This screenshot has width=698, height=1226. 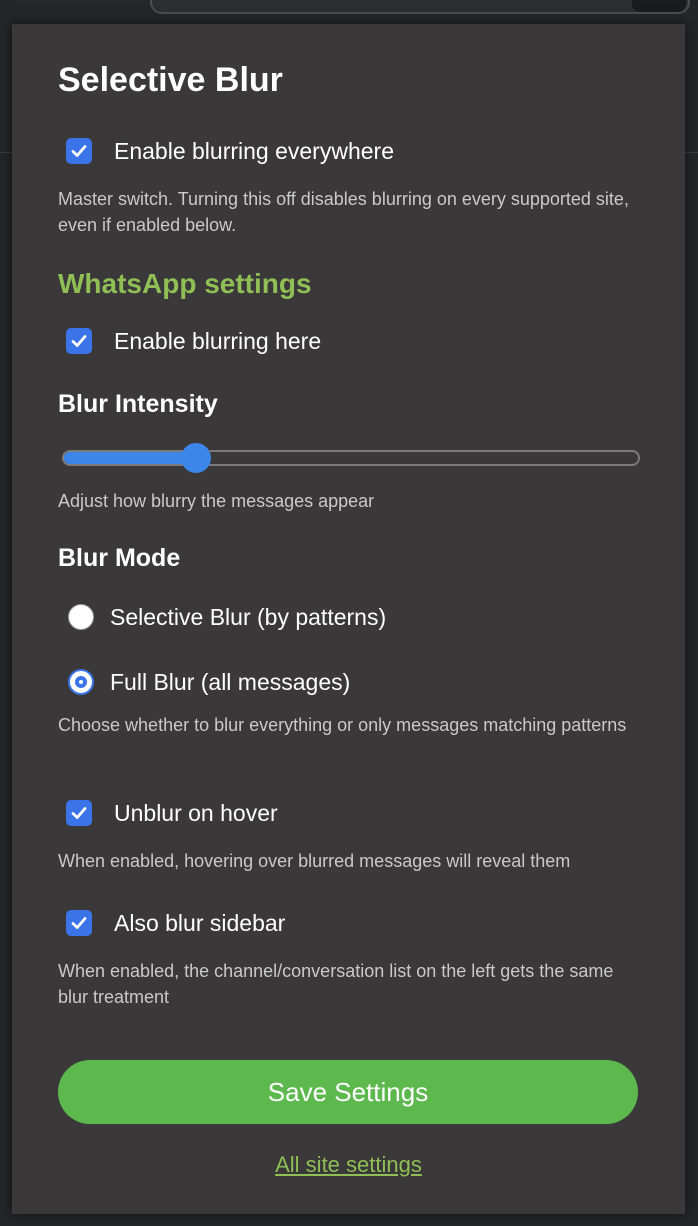 I want to click on selective-blur-radio, so click(x=81, y=617).